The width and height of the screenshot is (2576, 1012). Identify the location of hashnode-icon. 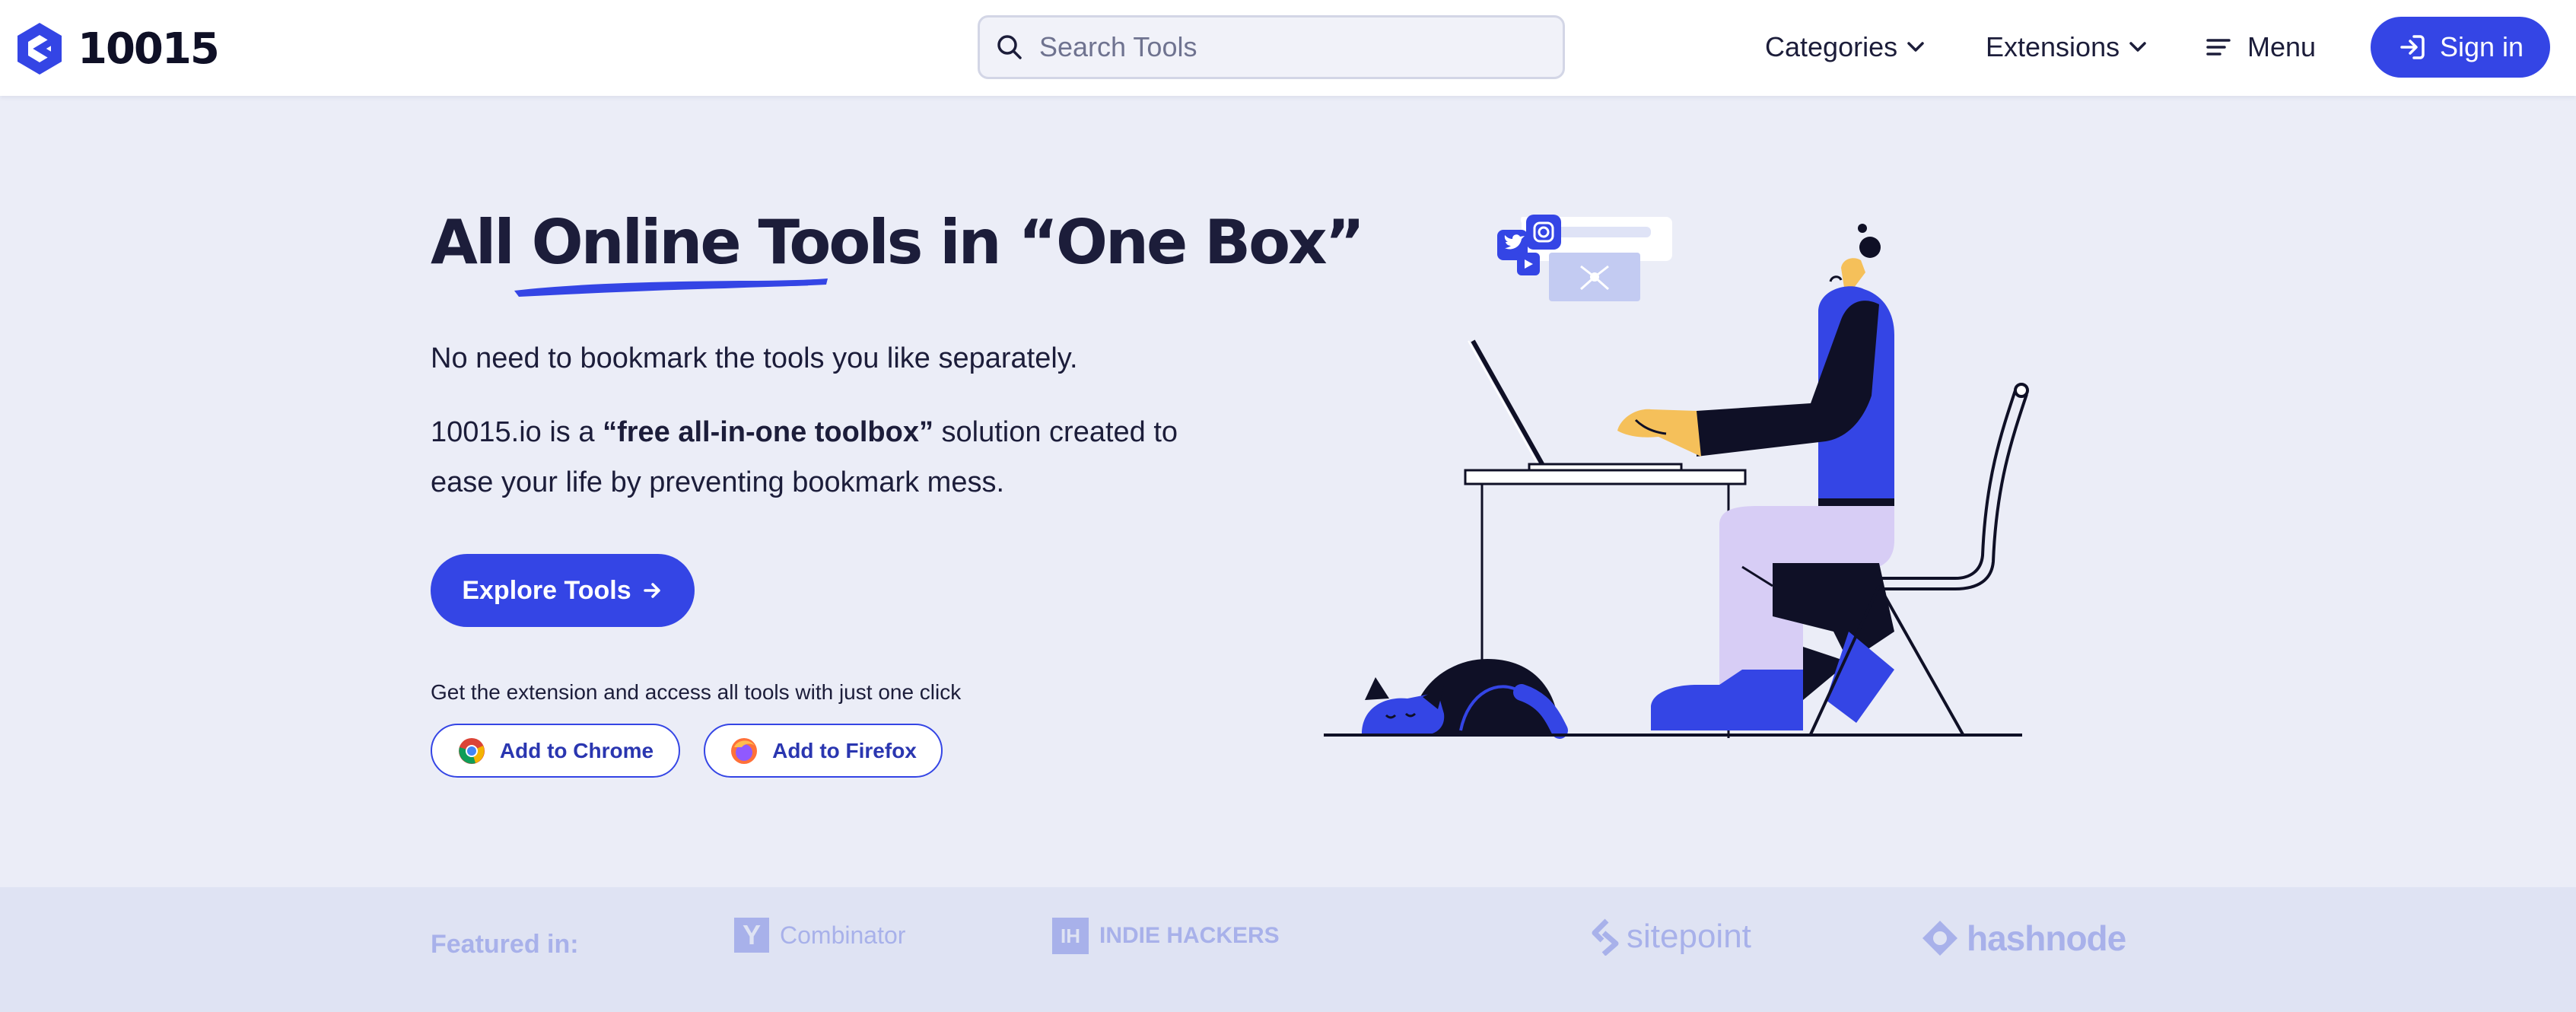
(1939, 938).